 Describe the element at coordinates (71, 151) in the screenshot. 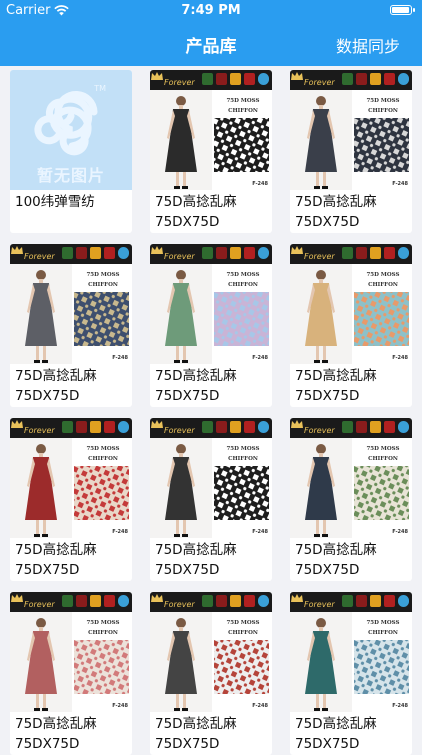

I see `product-card: TM 暂无图片 100纬弹雪纺` at that location.